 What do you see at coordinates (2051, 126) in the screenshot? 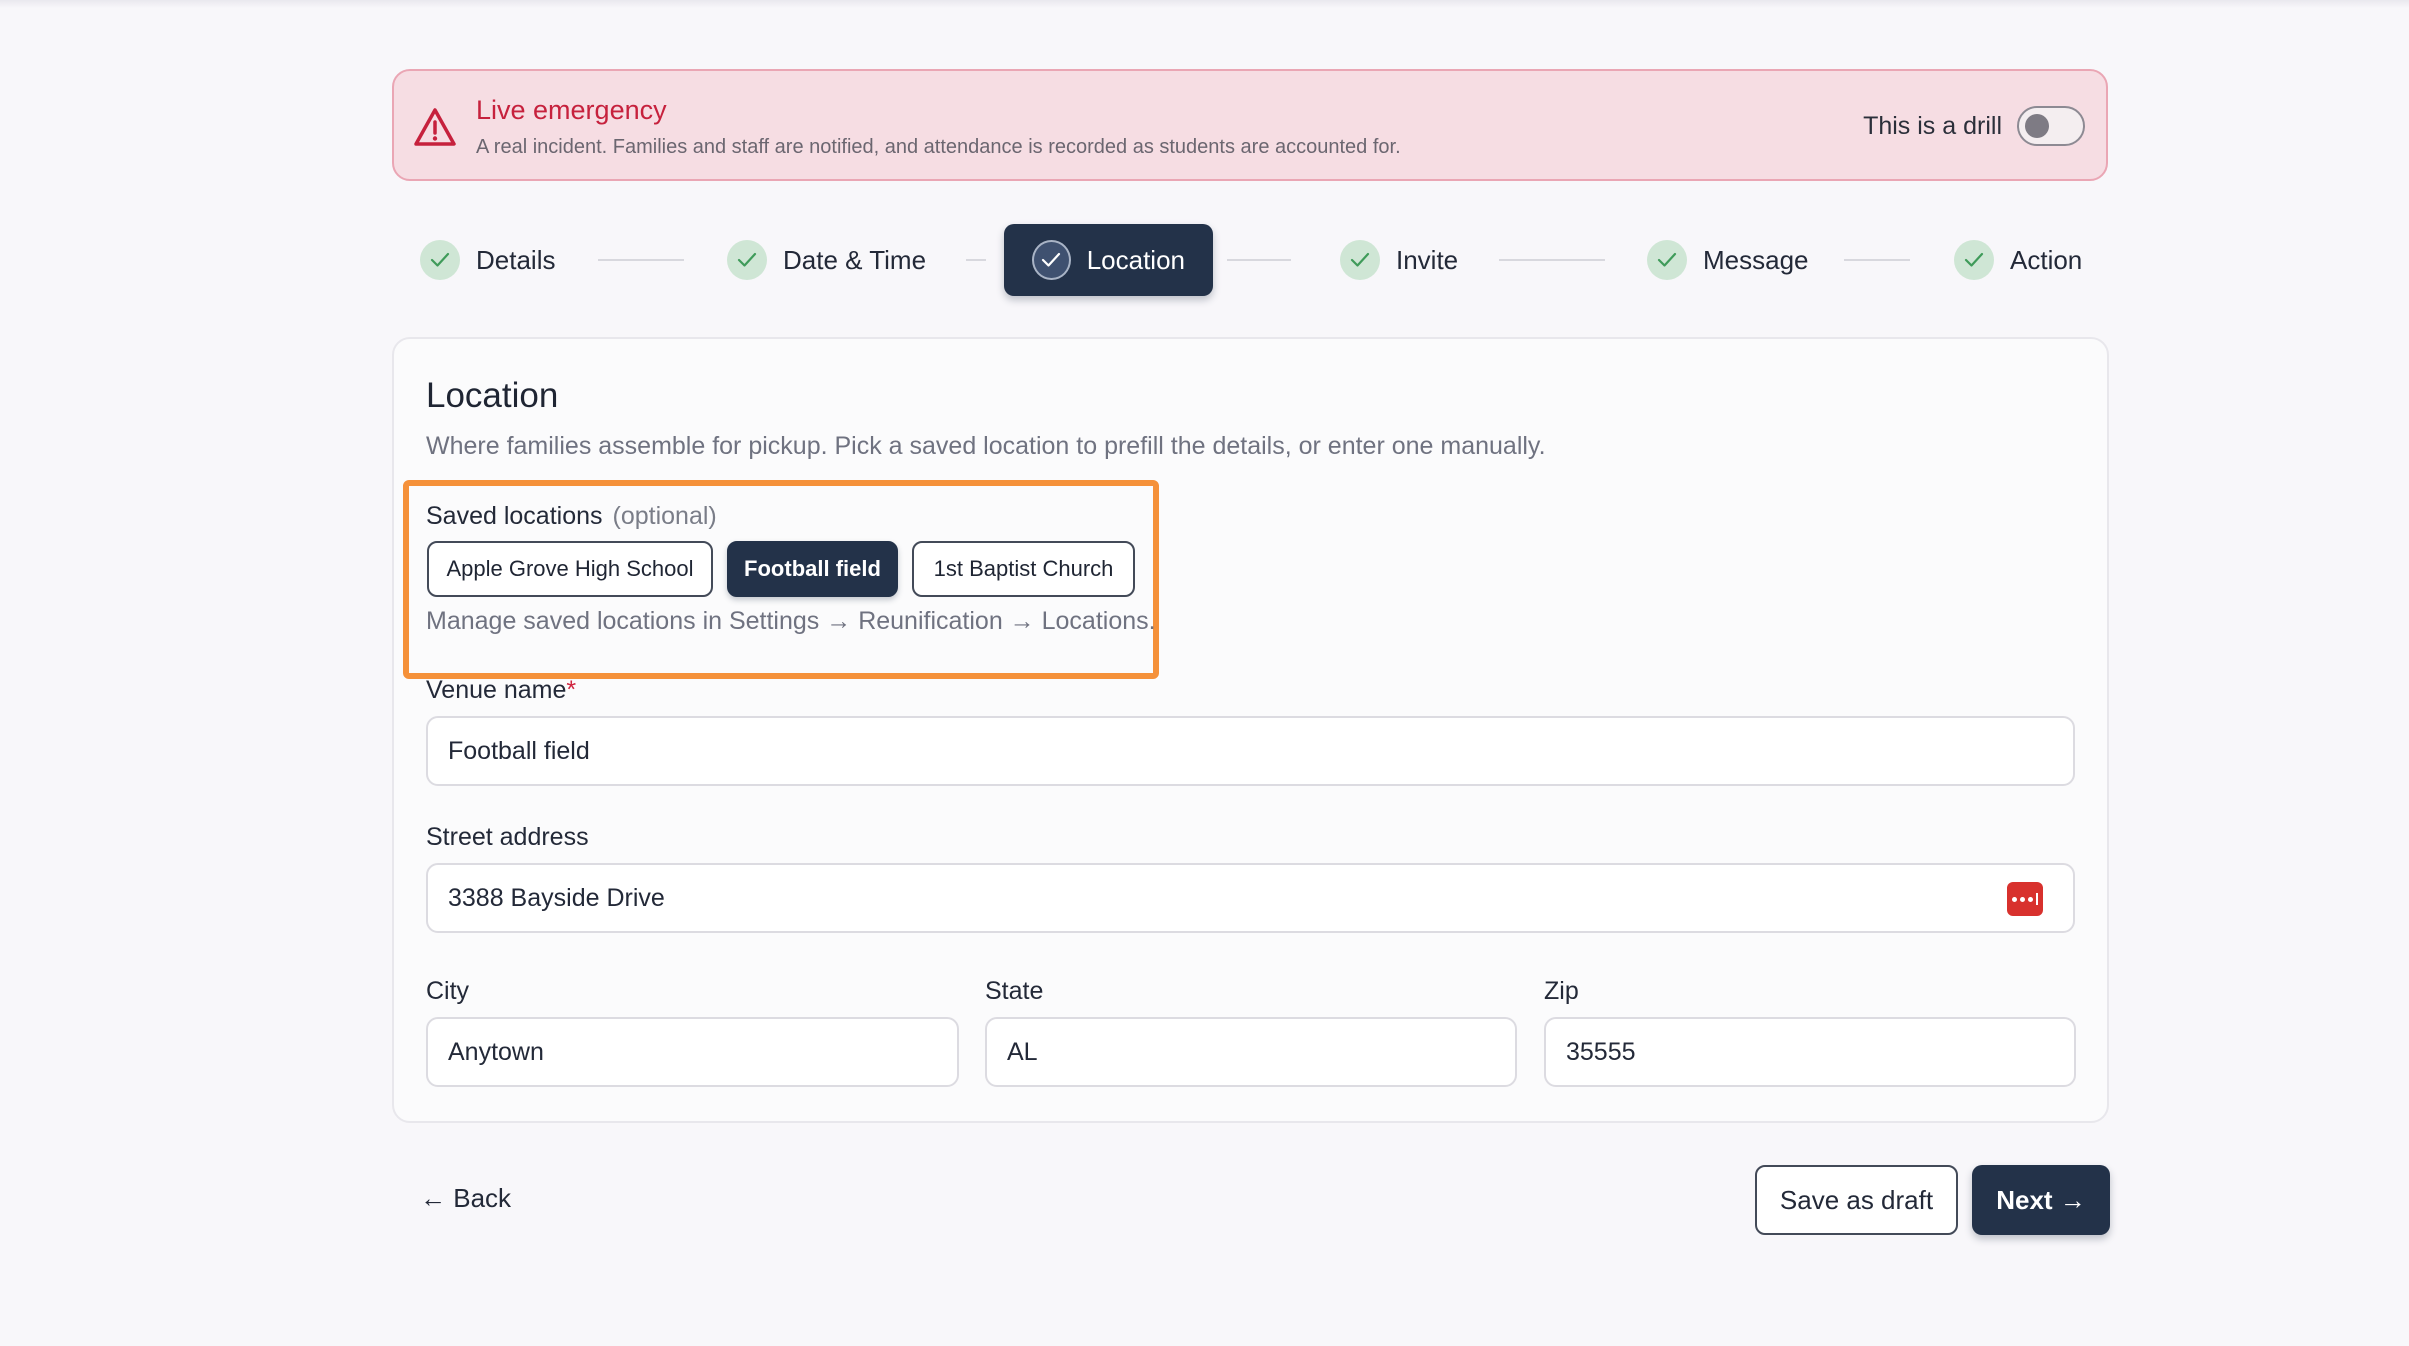
I see `drill-toggle` at bounding box center [2051, 126].